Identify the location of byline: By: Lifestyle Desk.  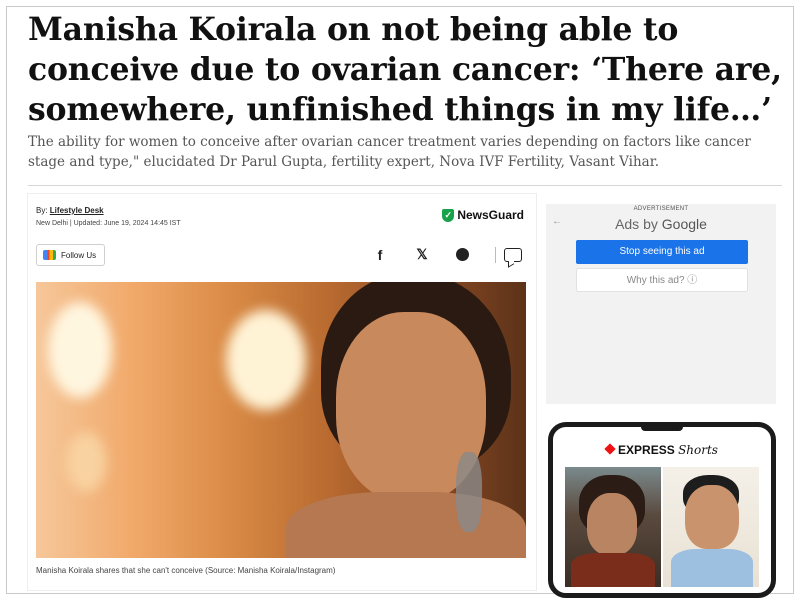
(70, 210).